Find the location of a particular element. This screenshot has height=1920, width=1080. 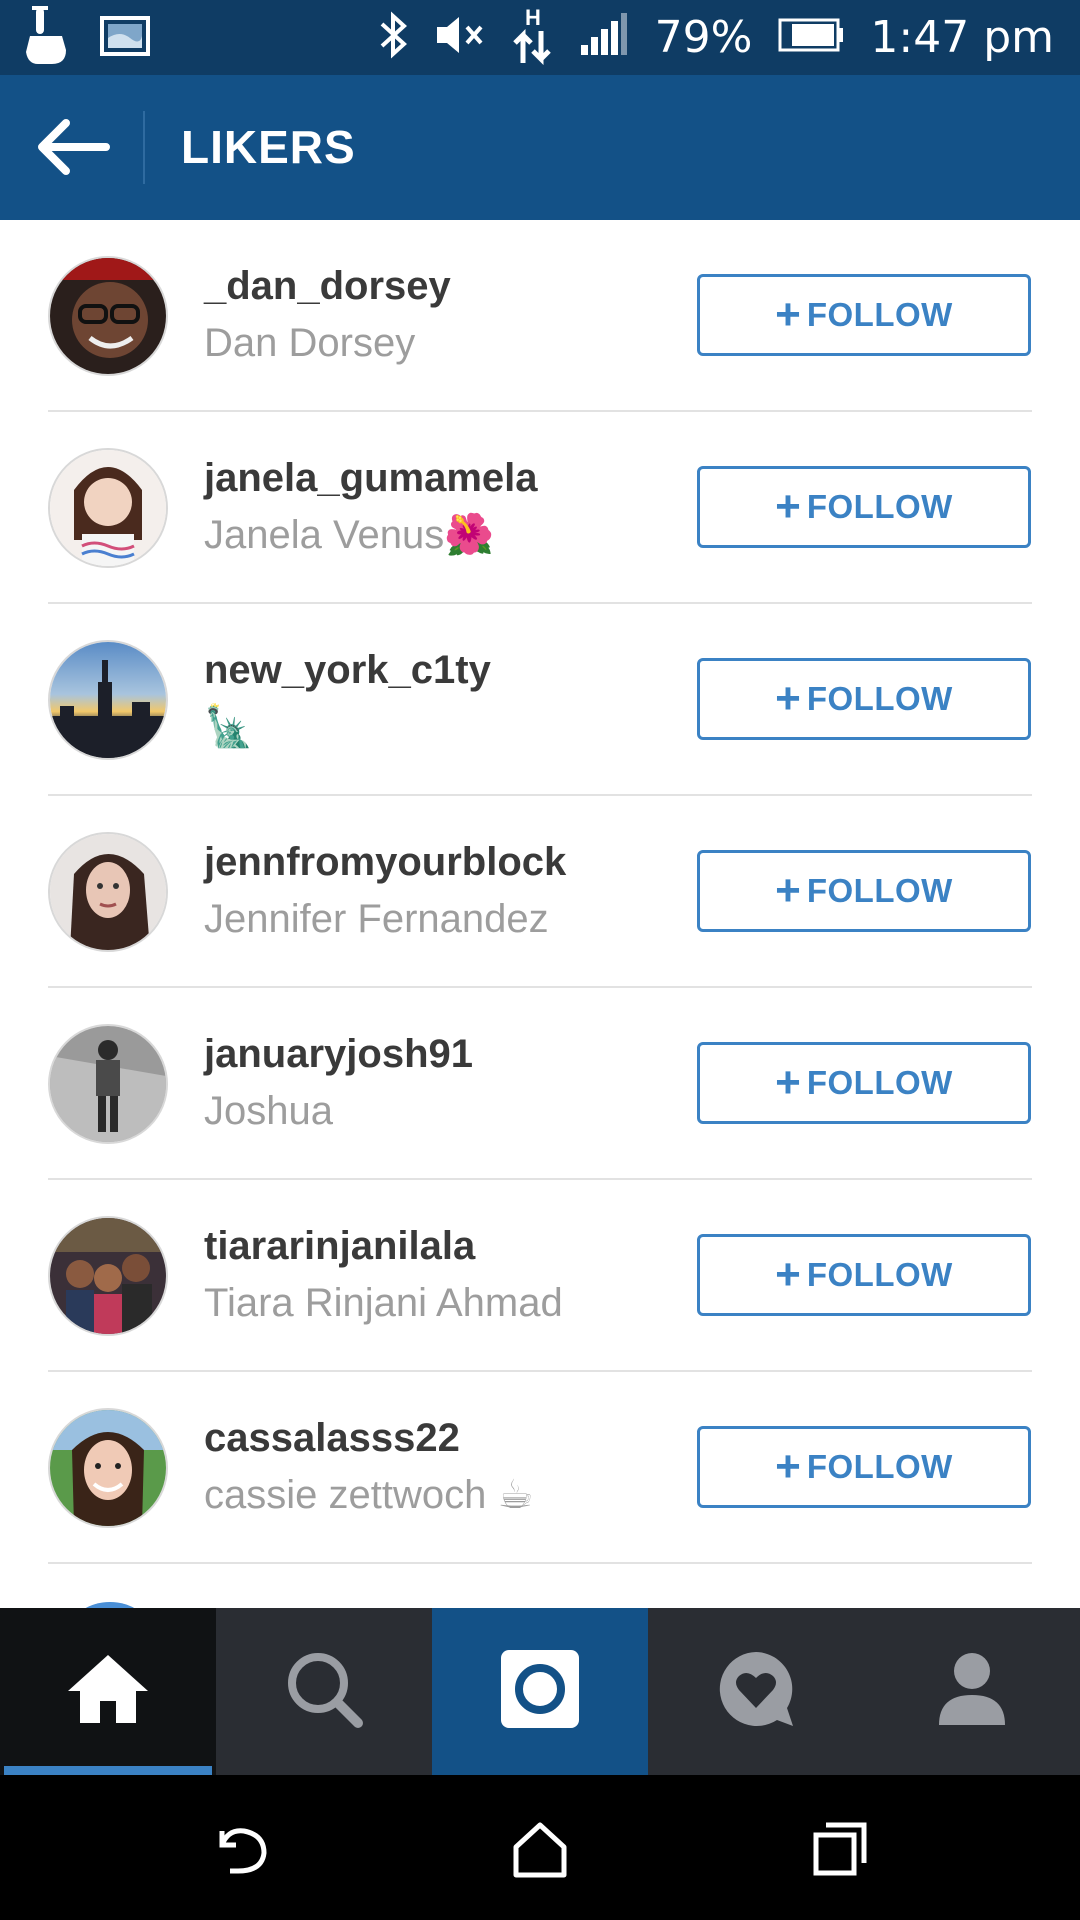

system-home-button is located at coordinates (540, 1849).